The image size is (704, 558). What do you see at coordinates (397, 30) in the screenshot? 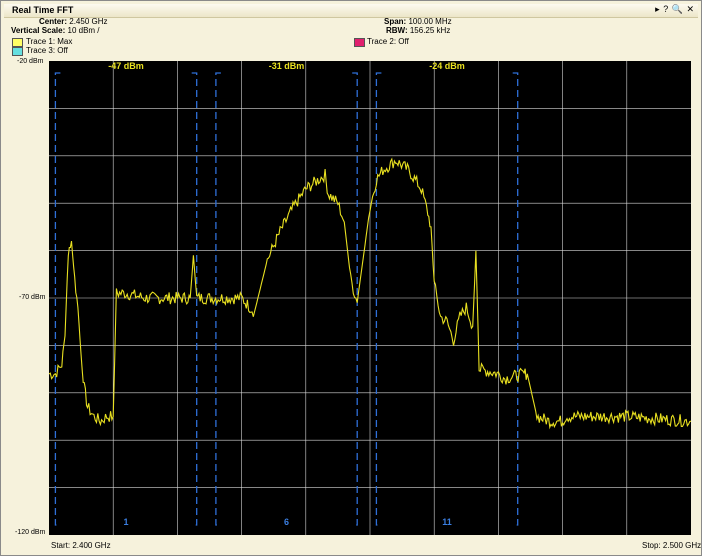
I see `rbw-label: RBW:` at bounding box center [397, 30].